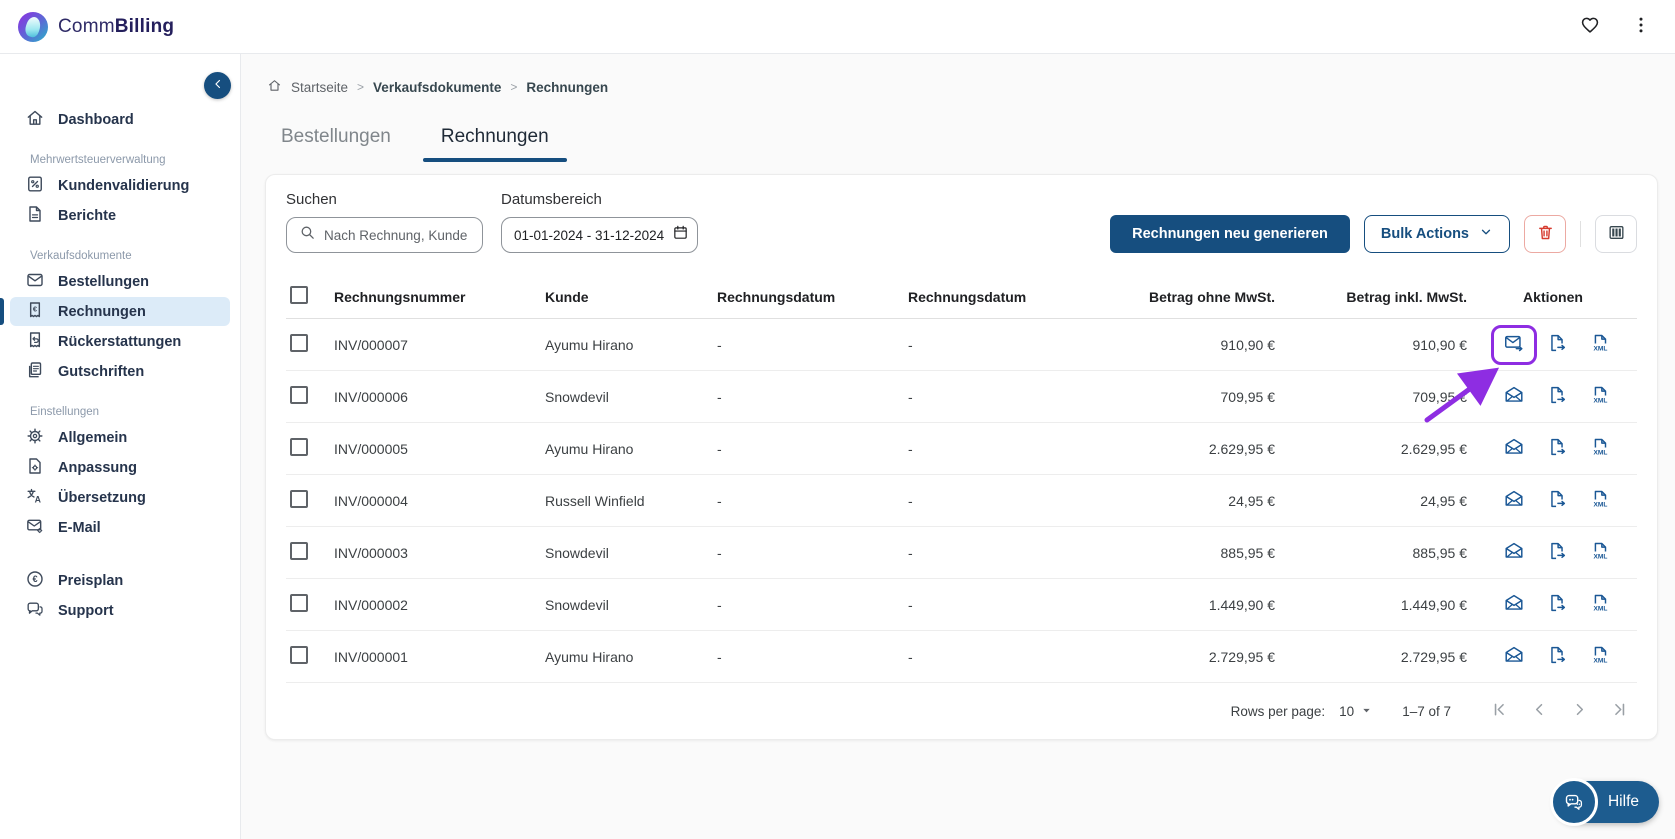 Image resolution: width=1675 pixels, height=839 pixels. Describe the element at coordinates (120, 580) in the screenshot. I see `sidebar-item-preisplan: € Preisplan` at that location.